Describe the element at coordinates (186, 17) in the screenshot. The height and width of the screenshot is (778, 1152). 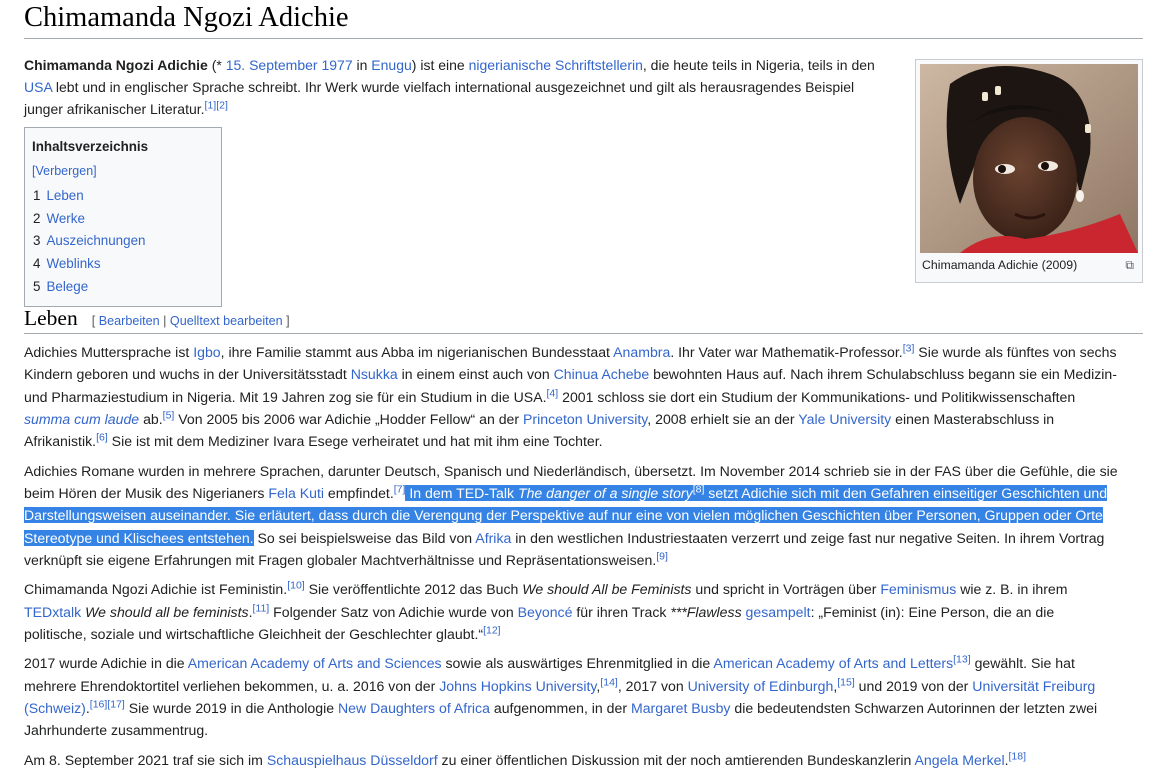
I see `page-title: Chimamanda Ngozi Adichie` at that location.